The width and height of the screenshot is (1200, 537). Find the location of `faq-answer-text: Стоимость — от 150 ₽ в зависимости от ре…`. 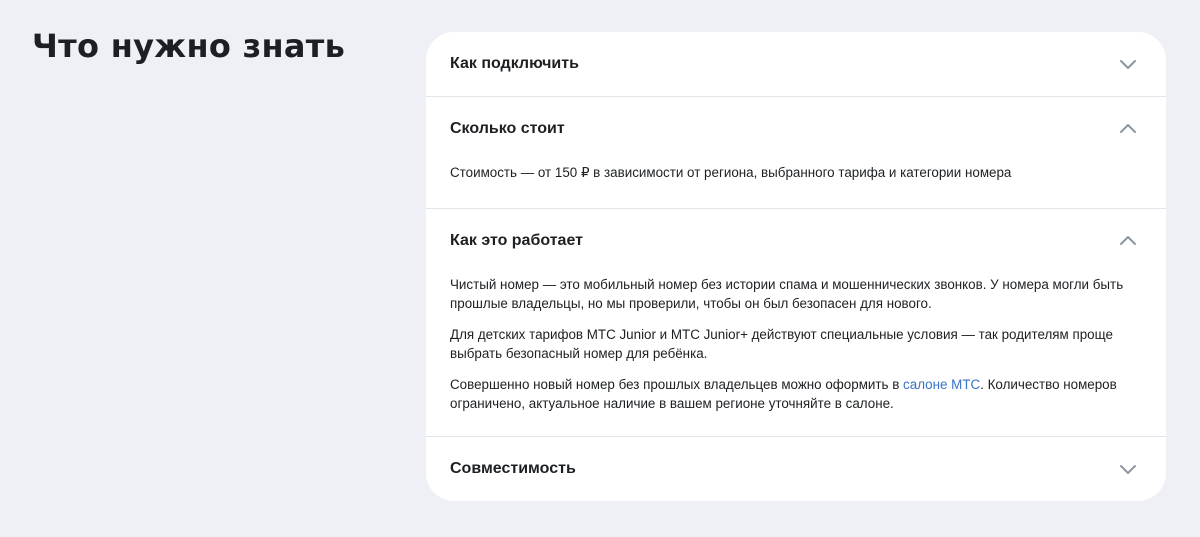

faq-answer-text: Стоимость — от 150 ₽ в зависимости от ре… is located at coordinates (731, 172).